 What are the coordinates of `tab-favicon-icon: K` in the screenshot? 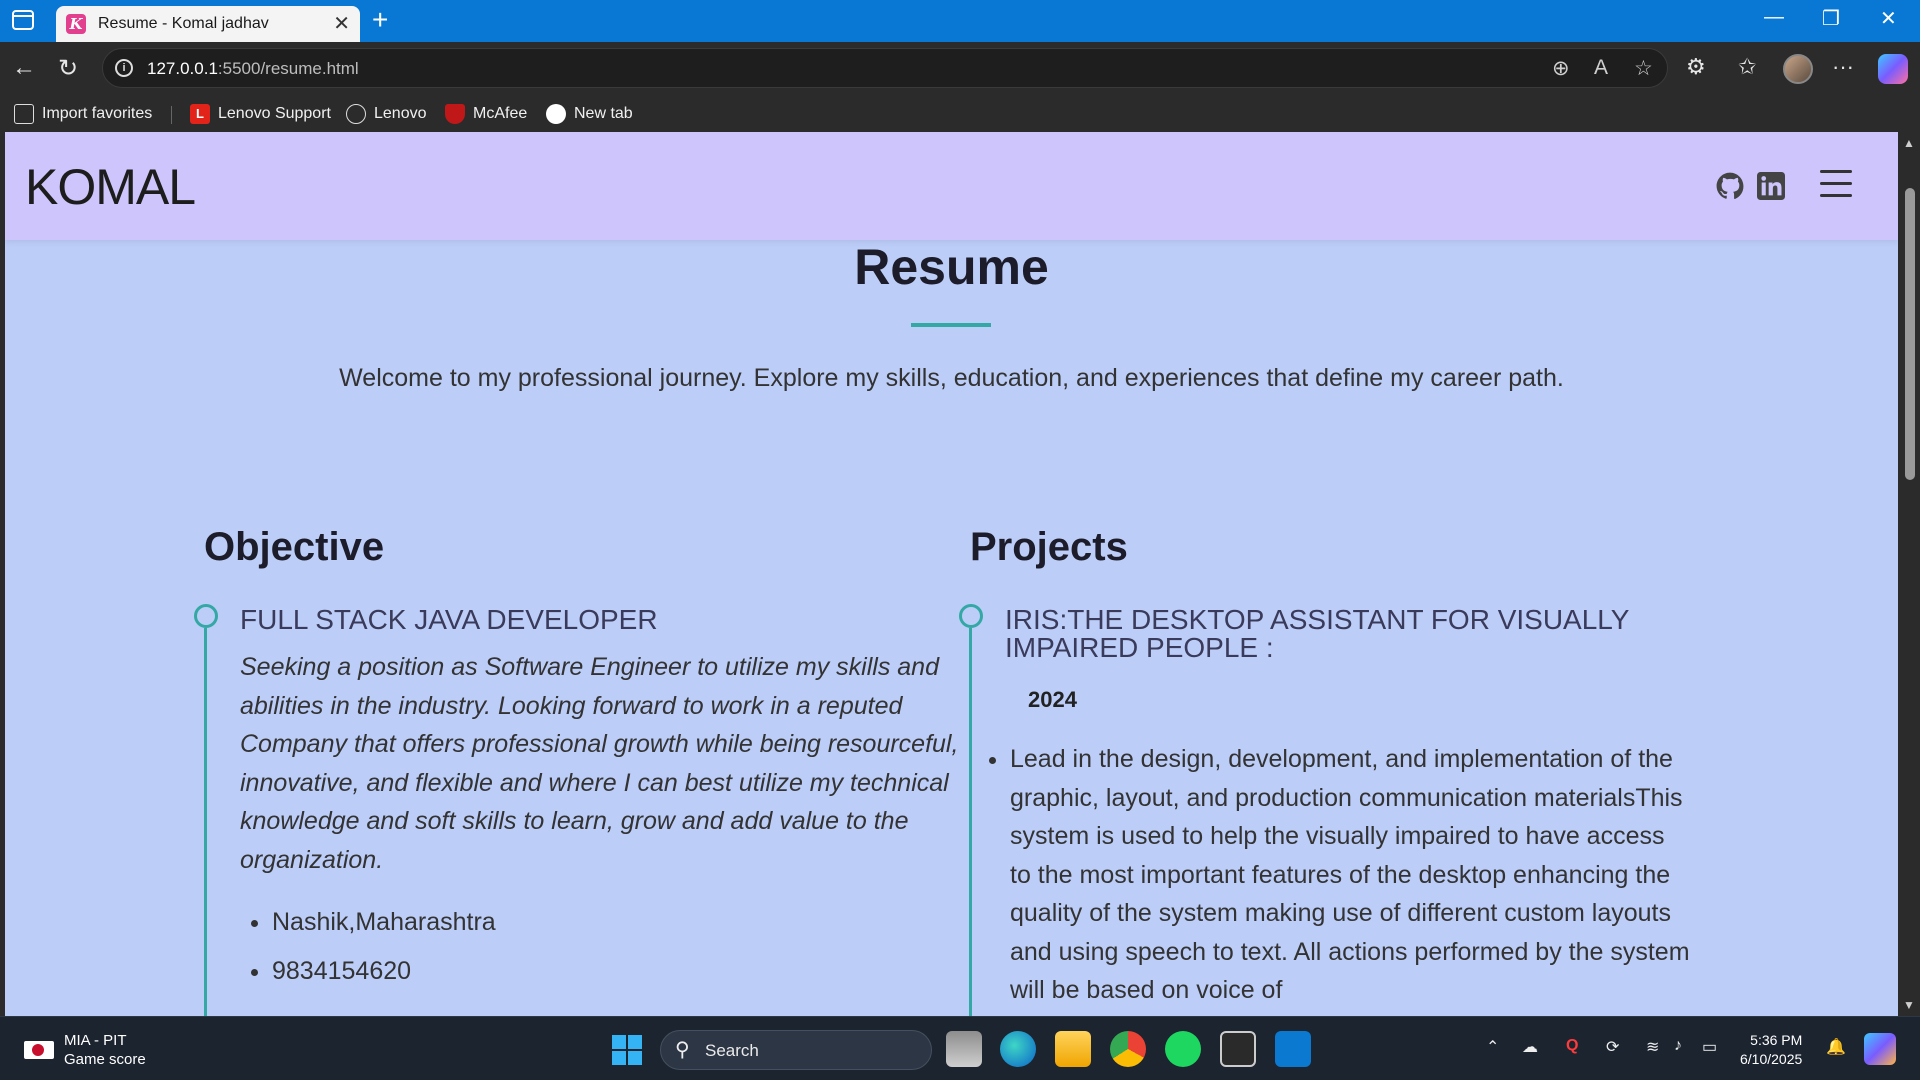 It's located at (76, 24).